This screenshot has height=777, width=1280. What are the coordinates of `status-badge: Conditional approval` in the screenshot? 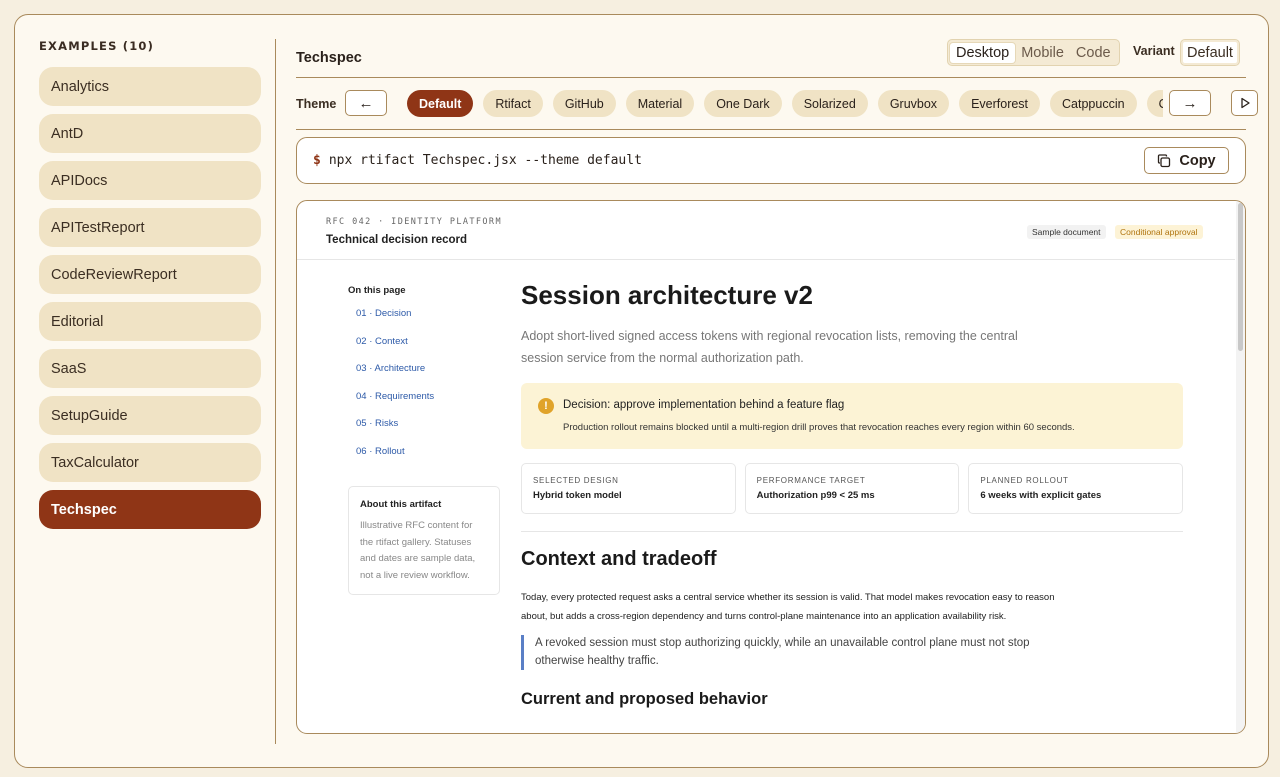 It's located at (1159, 232).